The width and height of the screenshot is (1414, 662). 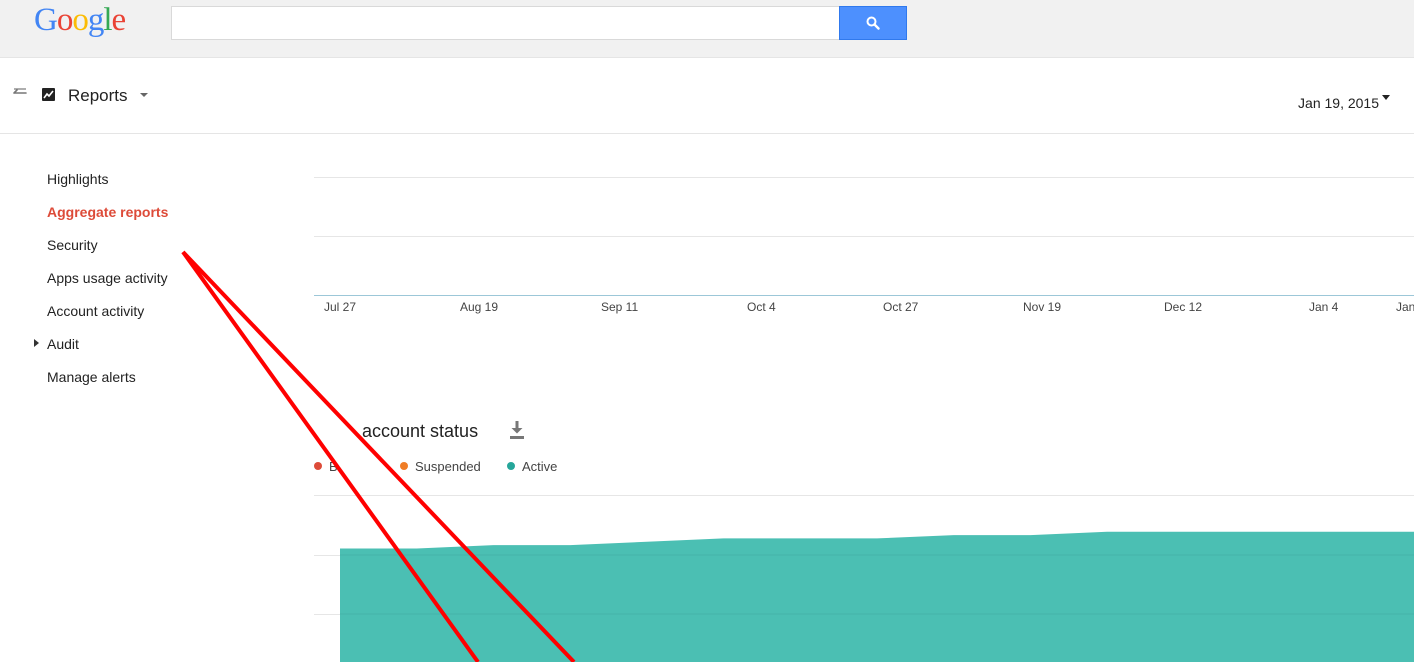 I want to click on search-button, so click(x=873, y=23).